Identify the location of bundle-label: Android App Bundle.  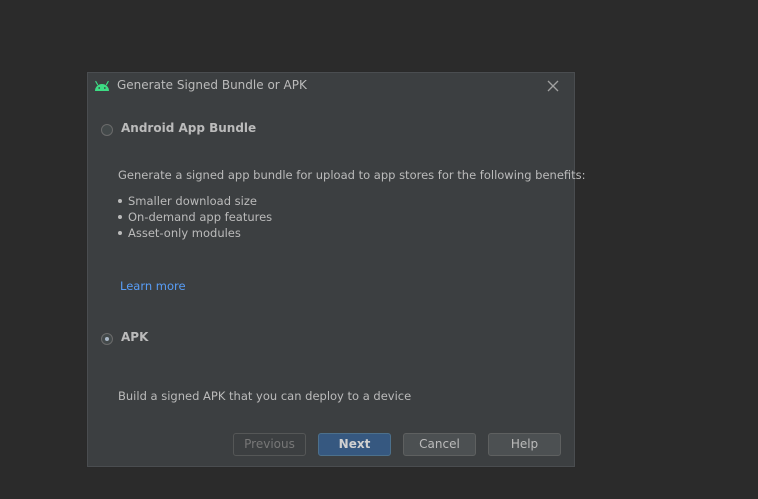
(189, 128).